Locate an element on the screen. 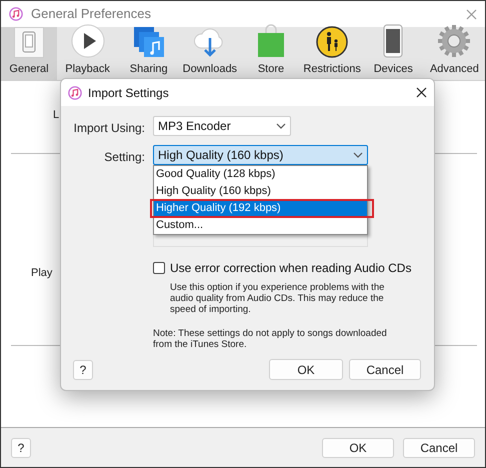 This screenshot has width=486, height=468. dropdown-option: Good Quality (128 kbps) is located at coordinates (260, 174).